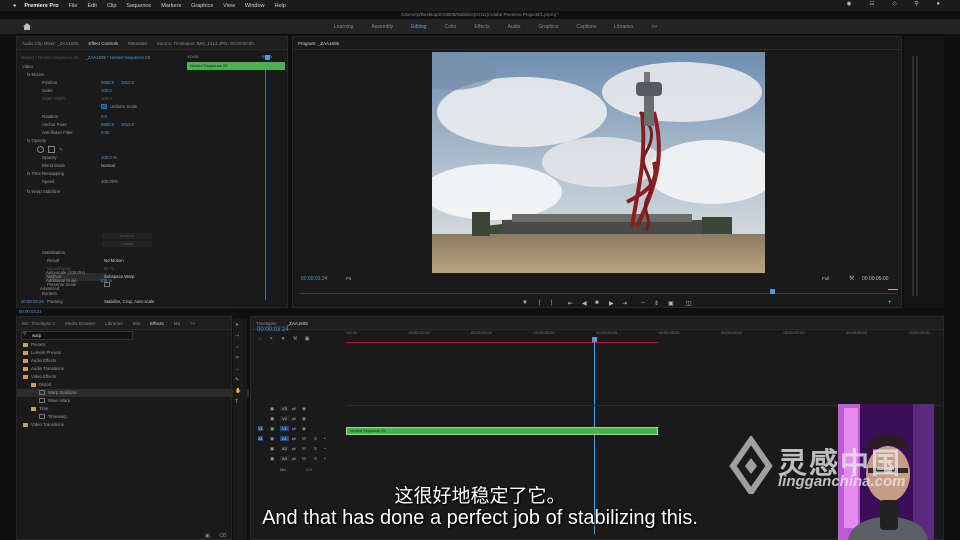 This screenshot has width=960, height=540. I want to click on insert-icon: ⇔, so click(643, 303).